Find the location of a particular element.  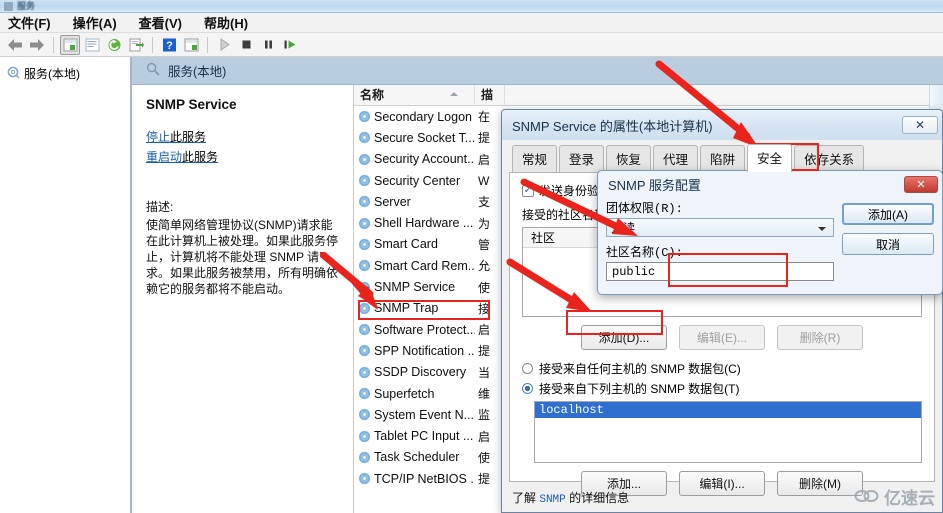

window-title: 服务 is located at coordinates (26, 5).